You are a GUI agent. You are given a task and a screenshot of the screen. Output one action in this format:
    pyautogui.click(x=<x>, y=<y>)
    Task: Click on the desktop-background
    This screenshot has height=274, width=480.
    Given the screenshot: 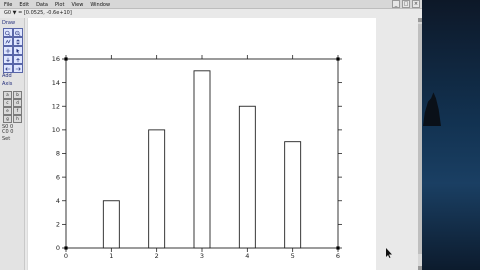 What is the action you would take?
    pyautogui.click(x=451, y=135)
    